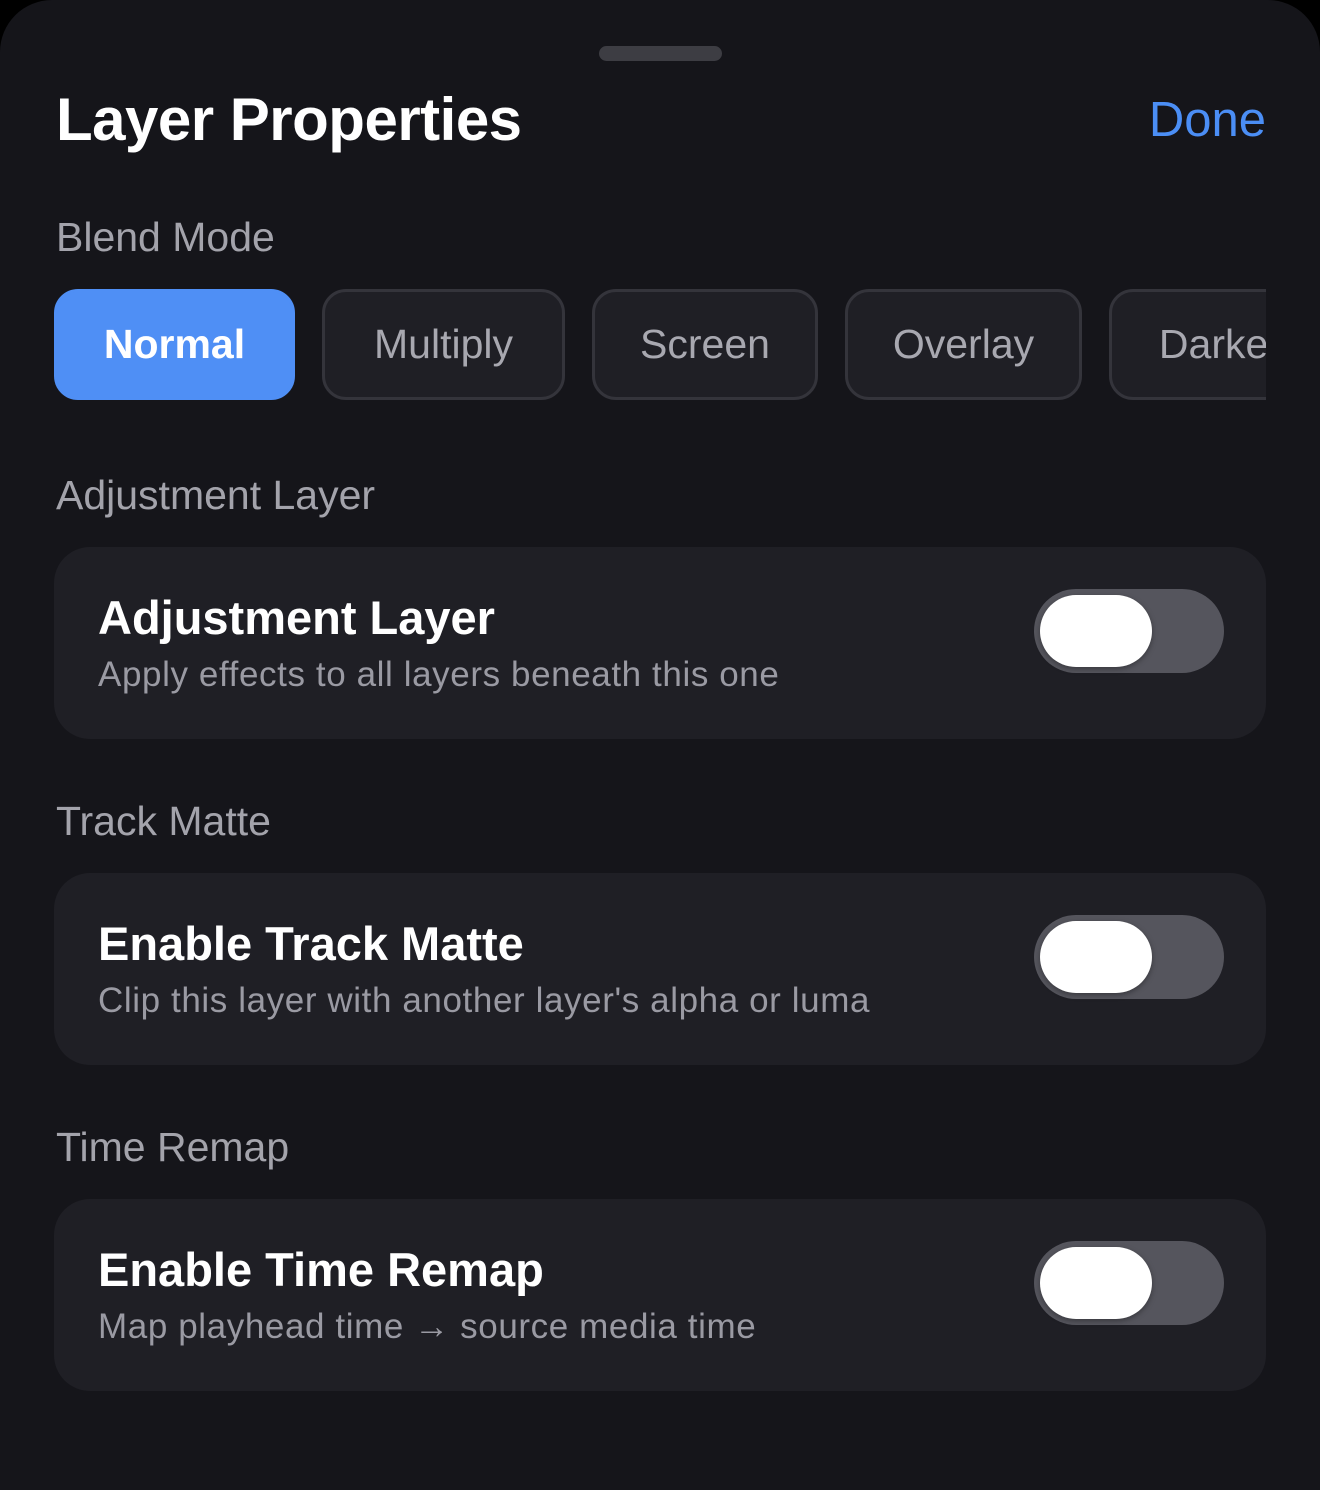 The image size is (1320, 1490). What do you see at coordinates (321, 1269) in the screenshot?
I see `time-remap-title: Enable Time Remap` at bounding box center [321, 1269].